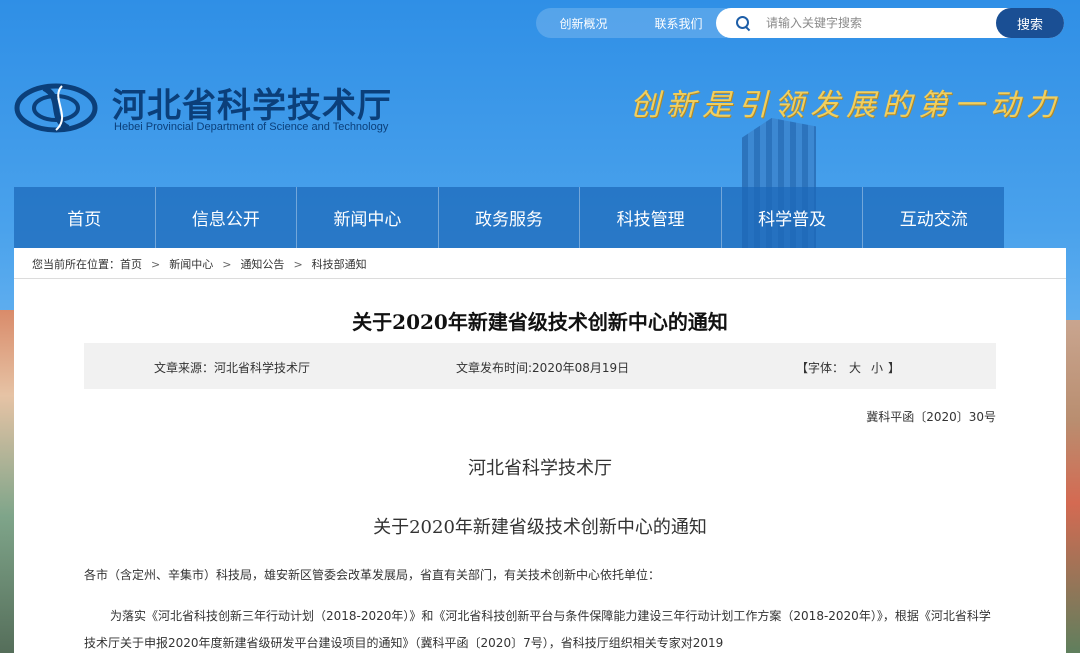 The width and height of the screenshot is (1080, 653). I want to click on site-title: 河北省科学技术厅, so click(252, 106).